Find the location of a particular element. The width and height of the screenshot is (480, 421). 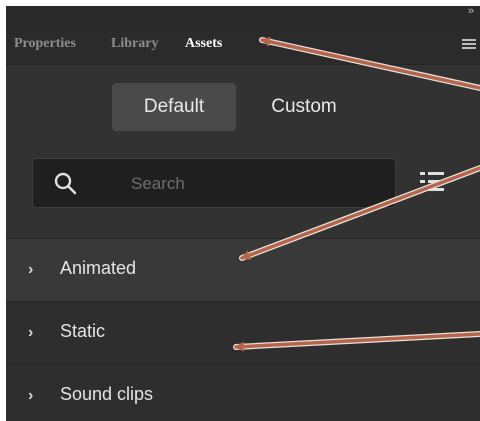

category-label: Static is located at coordinates (83, 331).